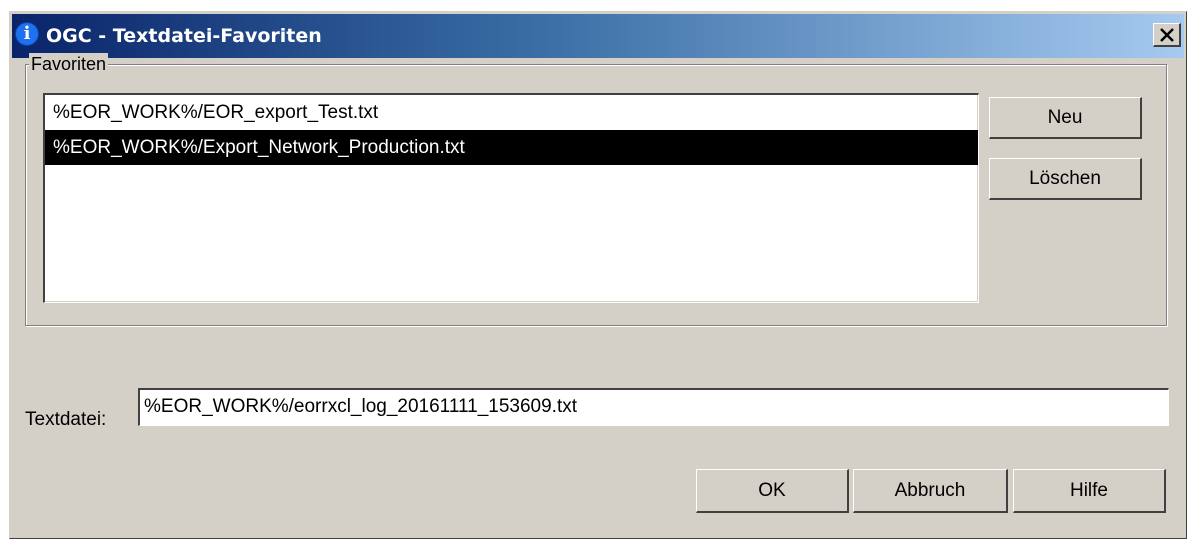 This screenshot has height=543, width=1196. What do you see at coordinates (66, 419) in the screenshot?
I see `textfile-label: Textdatei:` at bounding box center [66, 419].